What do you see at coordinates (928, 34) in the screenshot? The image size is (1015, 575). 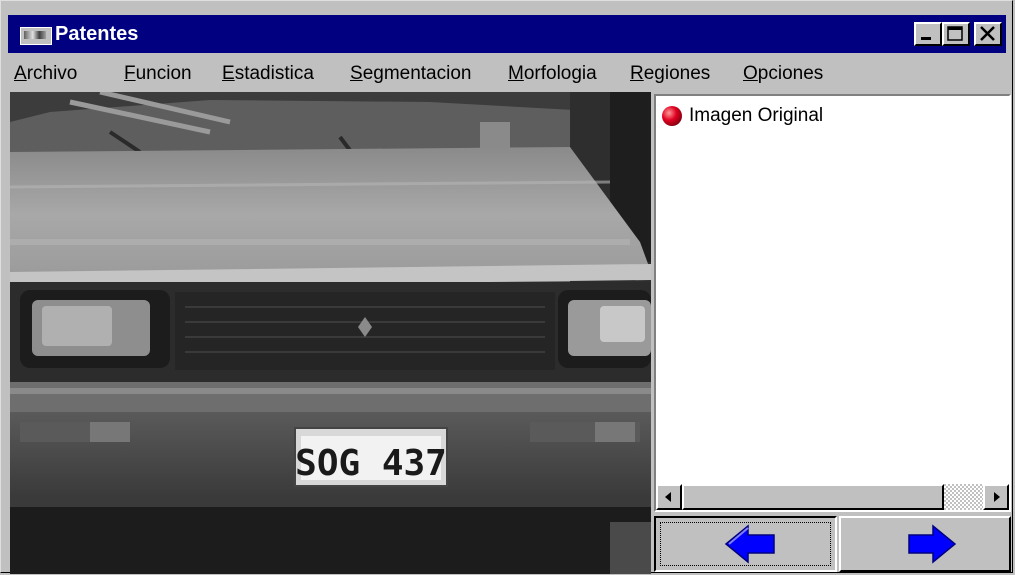 I see `minimize-button` at bounding box center [928, 34].